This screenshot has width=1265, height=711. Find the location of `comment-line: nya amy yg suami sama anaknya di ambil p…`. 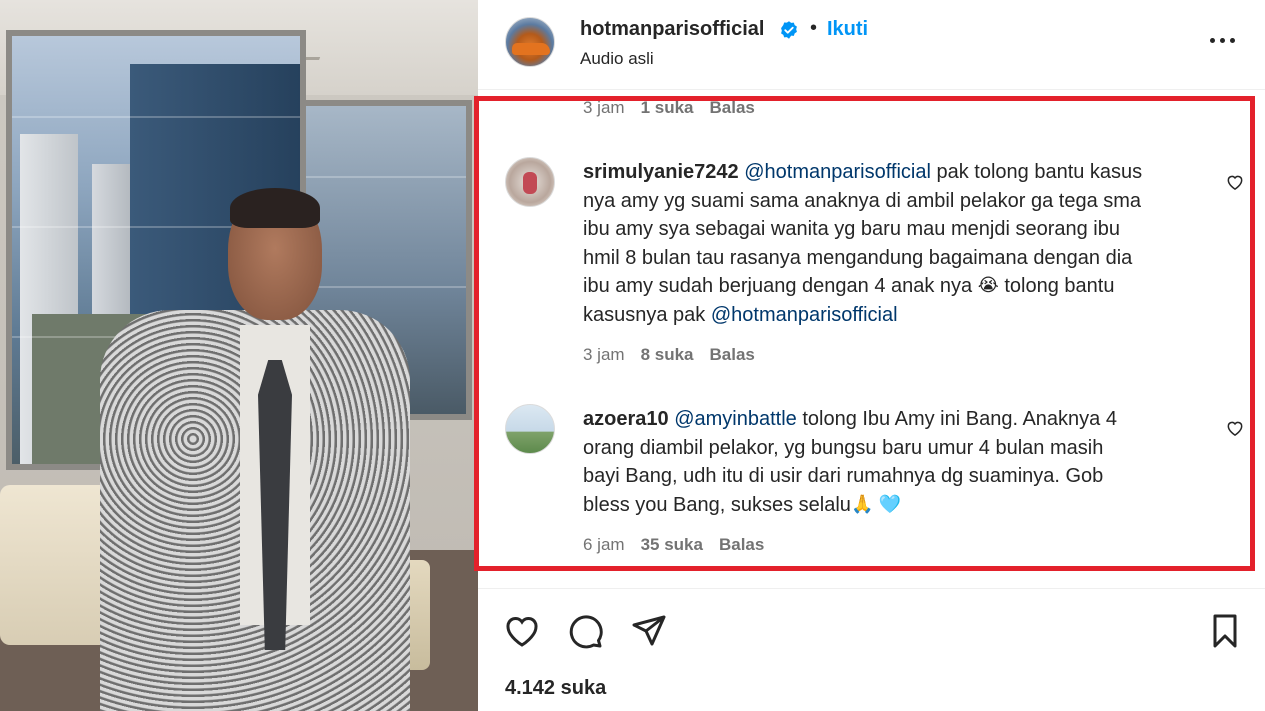

comment-line: nya amy yg suami sama anaknya di ambil p… is located at coordinates (862, 200).